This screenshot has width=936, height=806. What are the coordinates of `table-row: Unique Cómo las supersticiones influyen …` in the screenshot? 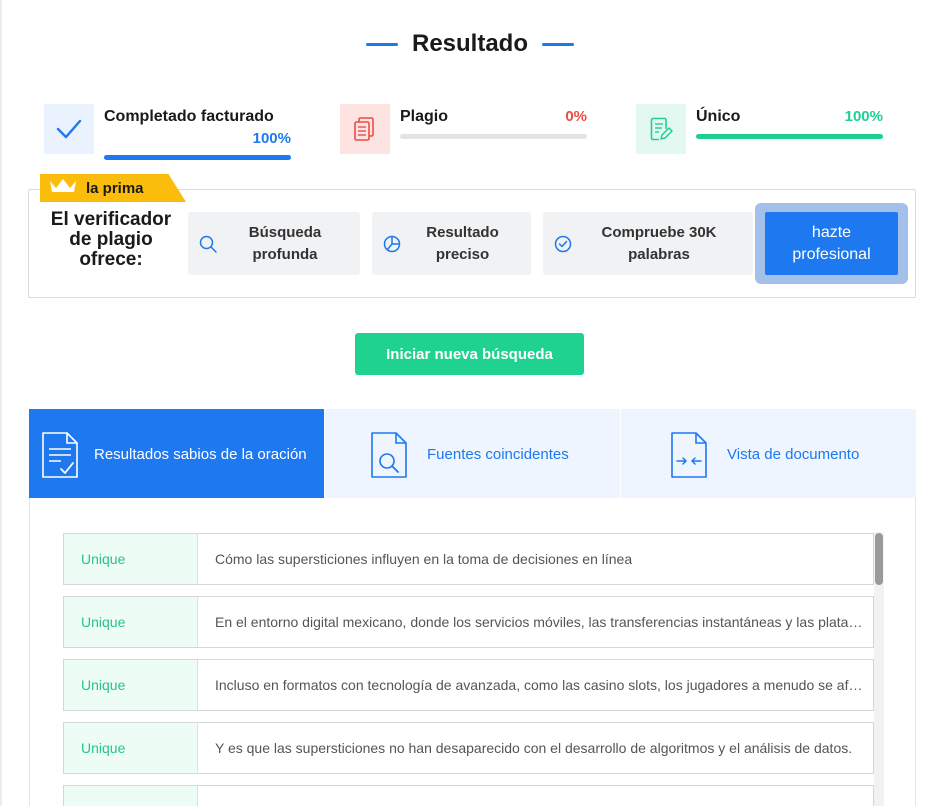 It's located at (468, 559).